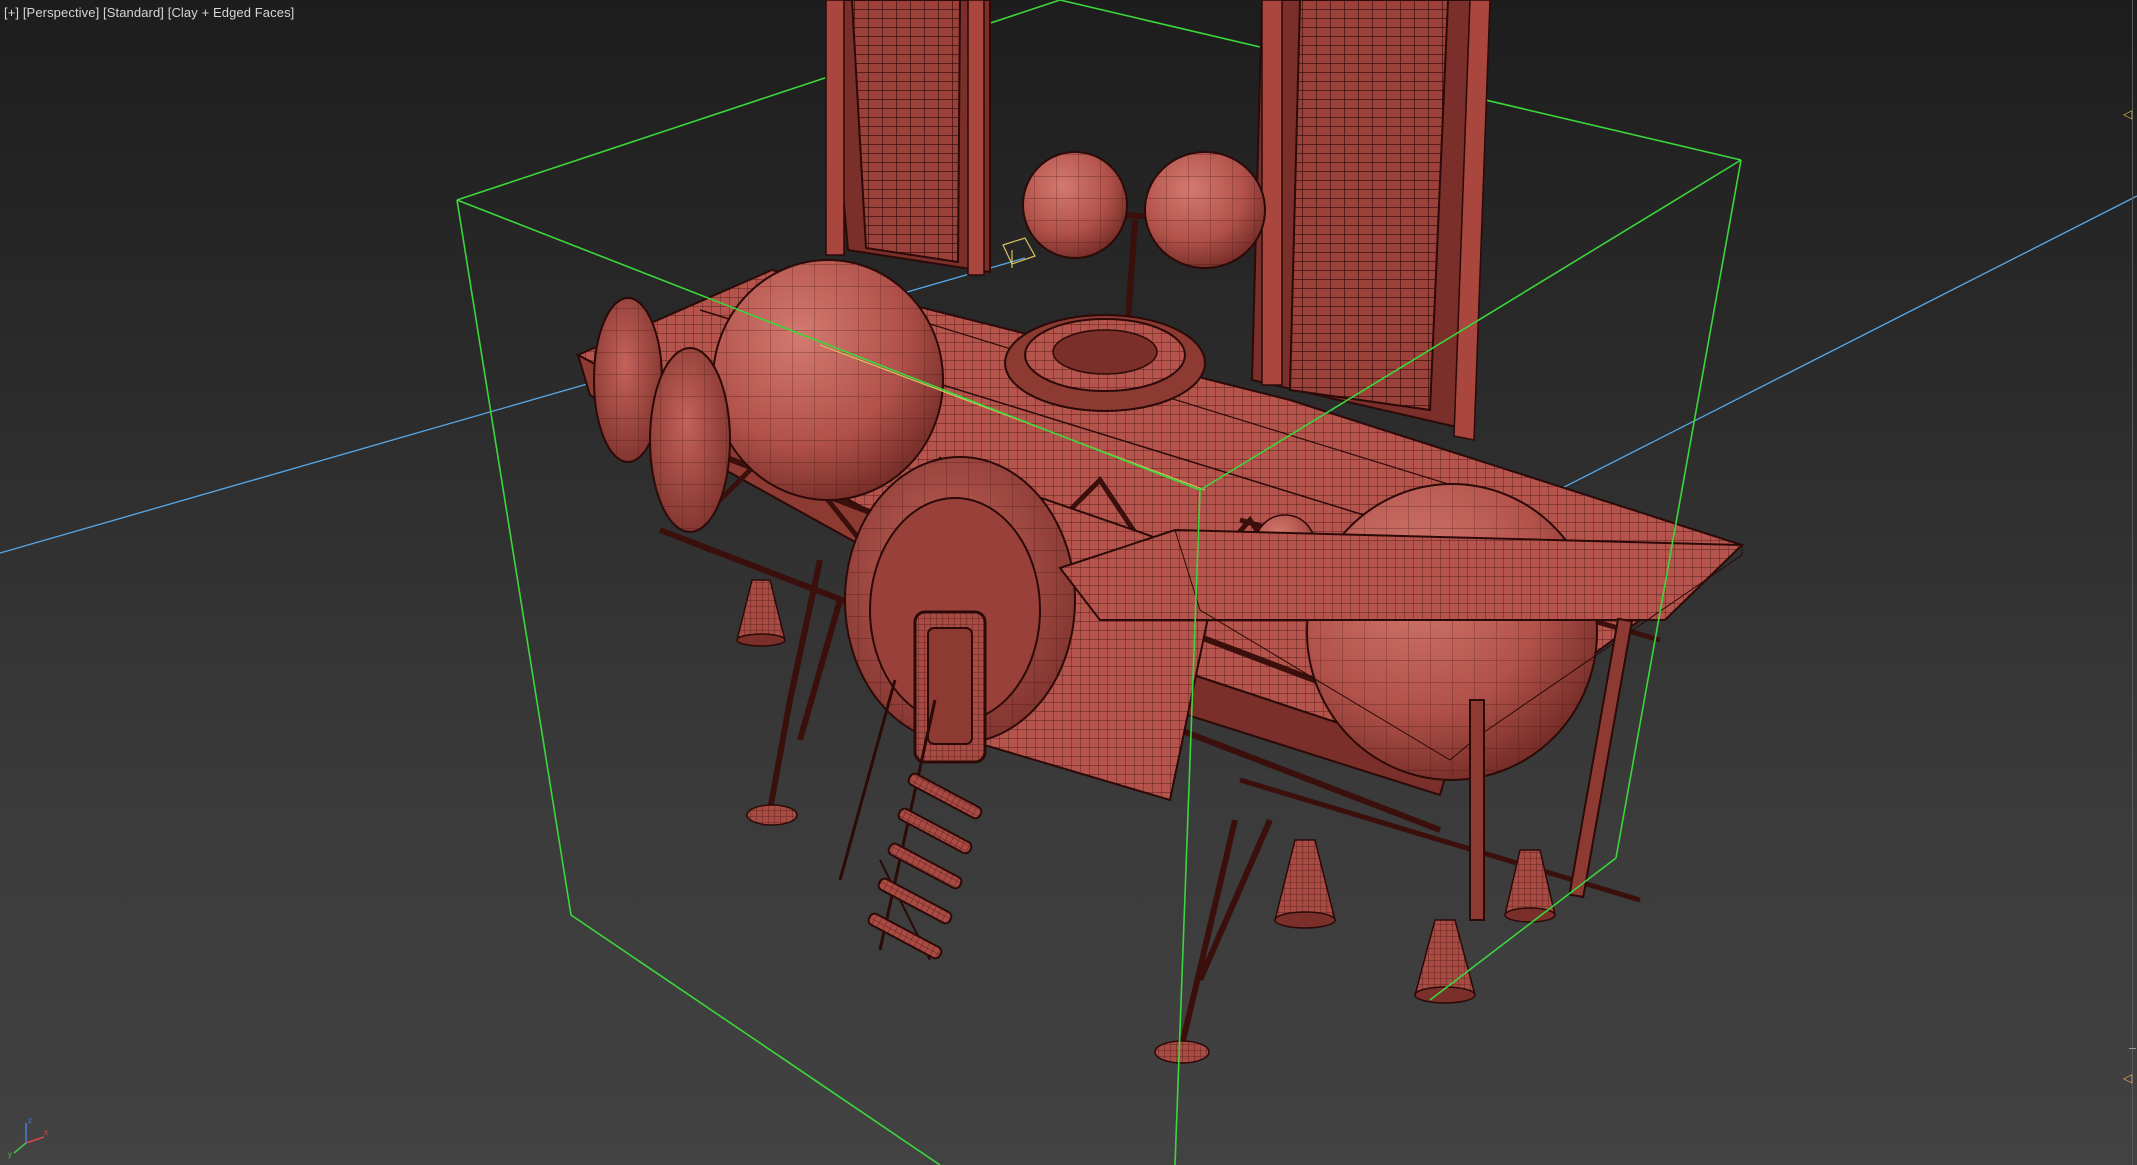 The height and width of the screenshot is (1165, 2137). Describe the element at coordinates (907, 138) in the screenshot. I see `solar-panel-left` at that location.